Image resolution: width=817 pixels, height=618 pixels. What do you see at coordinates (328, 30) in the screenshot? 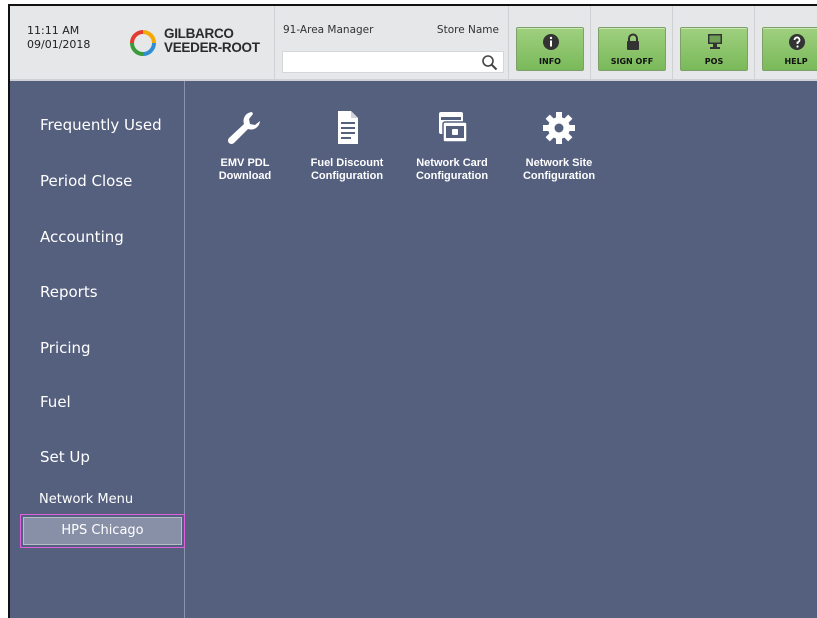
I see `user-name: 91-Area Manager` at bounding box center [328, 30].